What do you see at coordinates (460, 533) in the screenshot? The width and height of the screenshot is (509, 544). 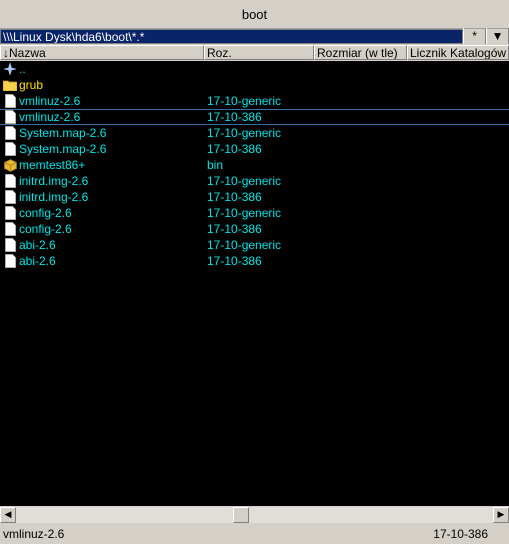 I see `status-ext: 17-10-386` at bounding box center [460, 533].